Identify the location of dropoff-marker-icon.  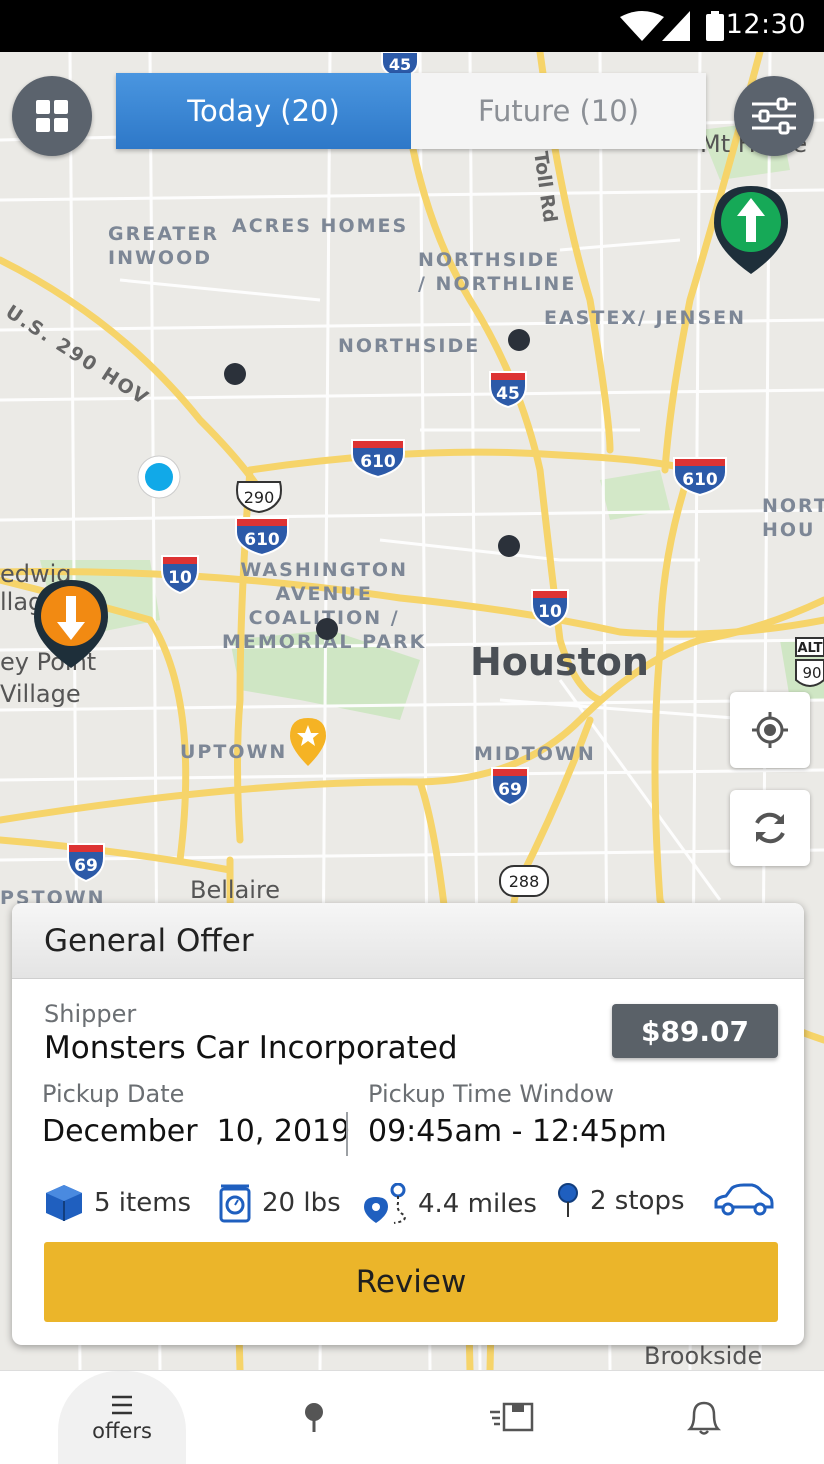
(71, 624).